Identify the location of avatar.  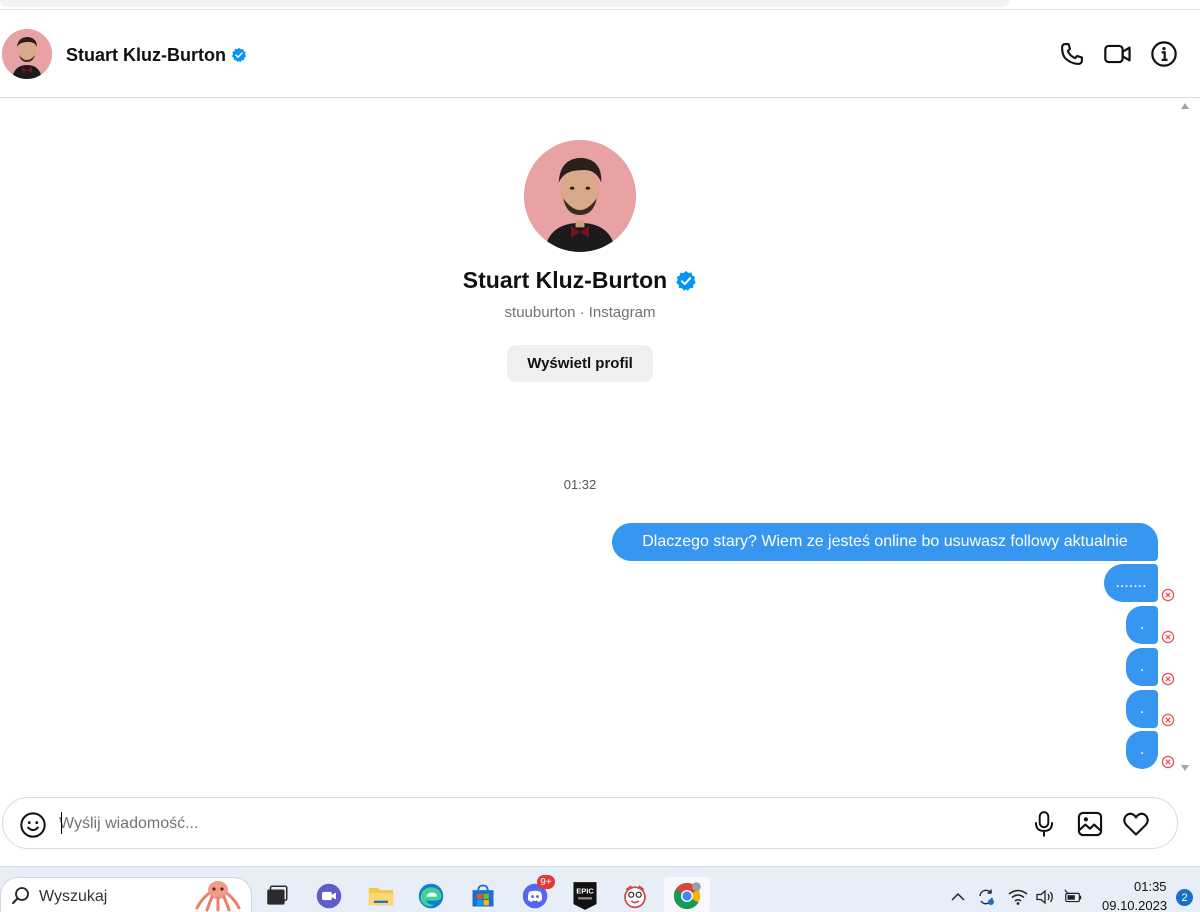
(27, 54).